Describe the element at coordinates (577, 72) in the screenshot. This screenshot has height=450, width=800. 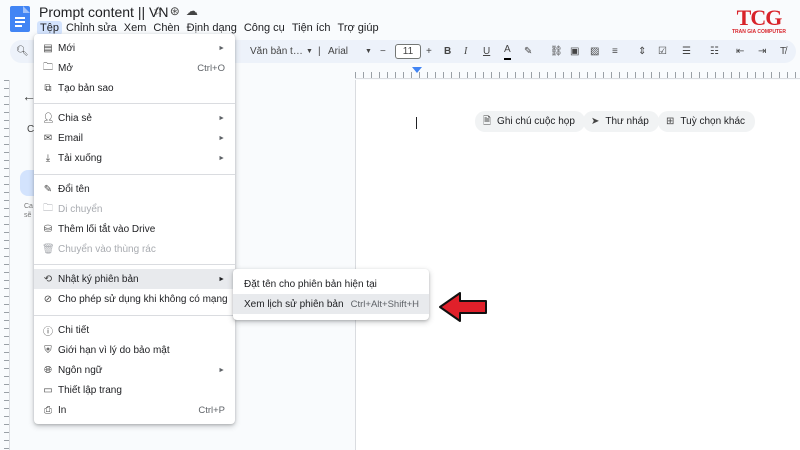
I see `horizontal-ruler` at that location.